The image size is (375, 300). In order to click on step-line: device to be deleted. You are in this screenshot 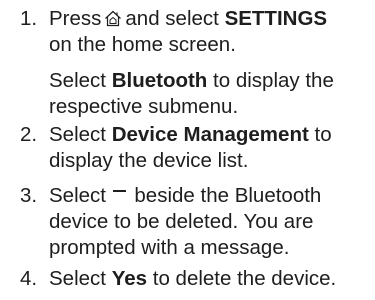, I will do `click(181, 221)`.